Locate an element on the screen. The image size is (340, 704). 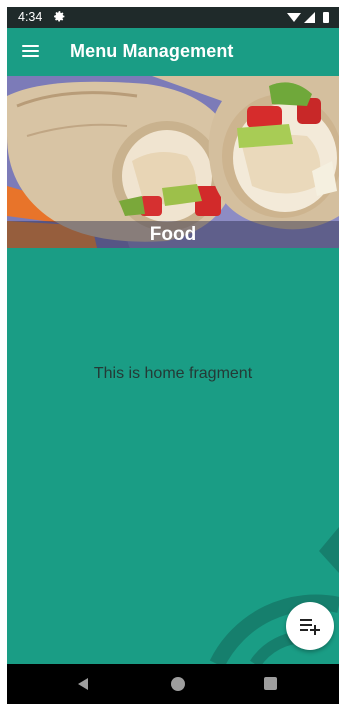
home-icon is located at coordinates (178, 684).